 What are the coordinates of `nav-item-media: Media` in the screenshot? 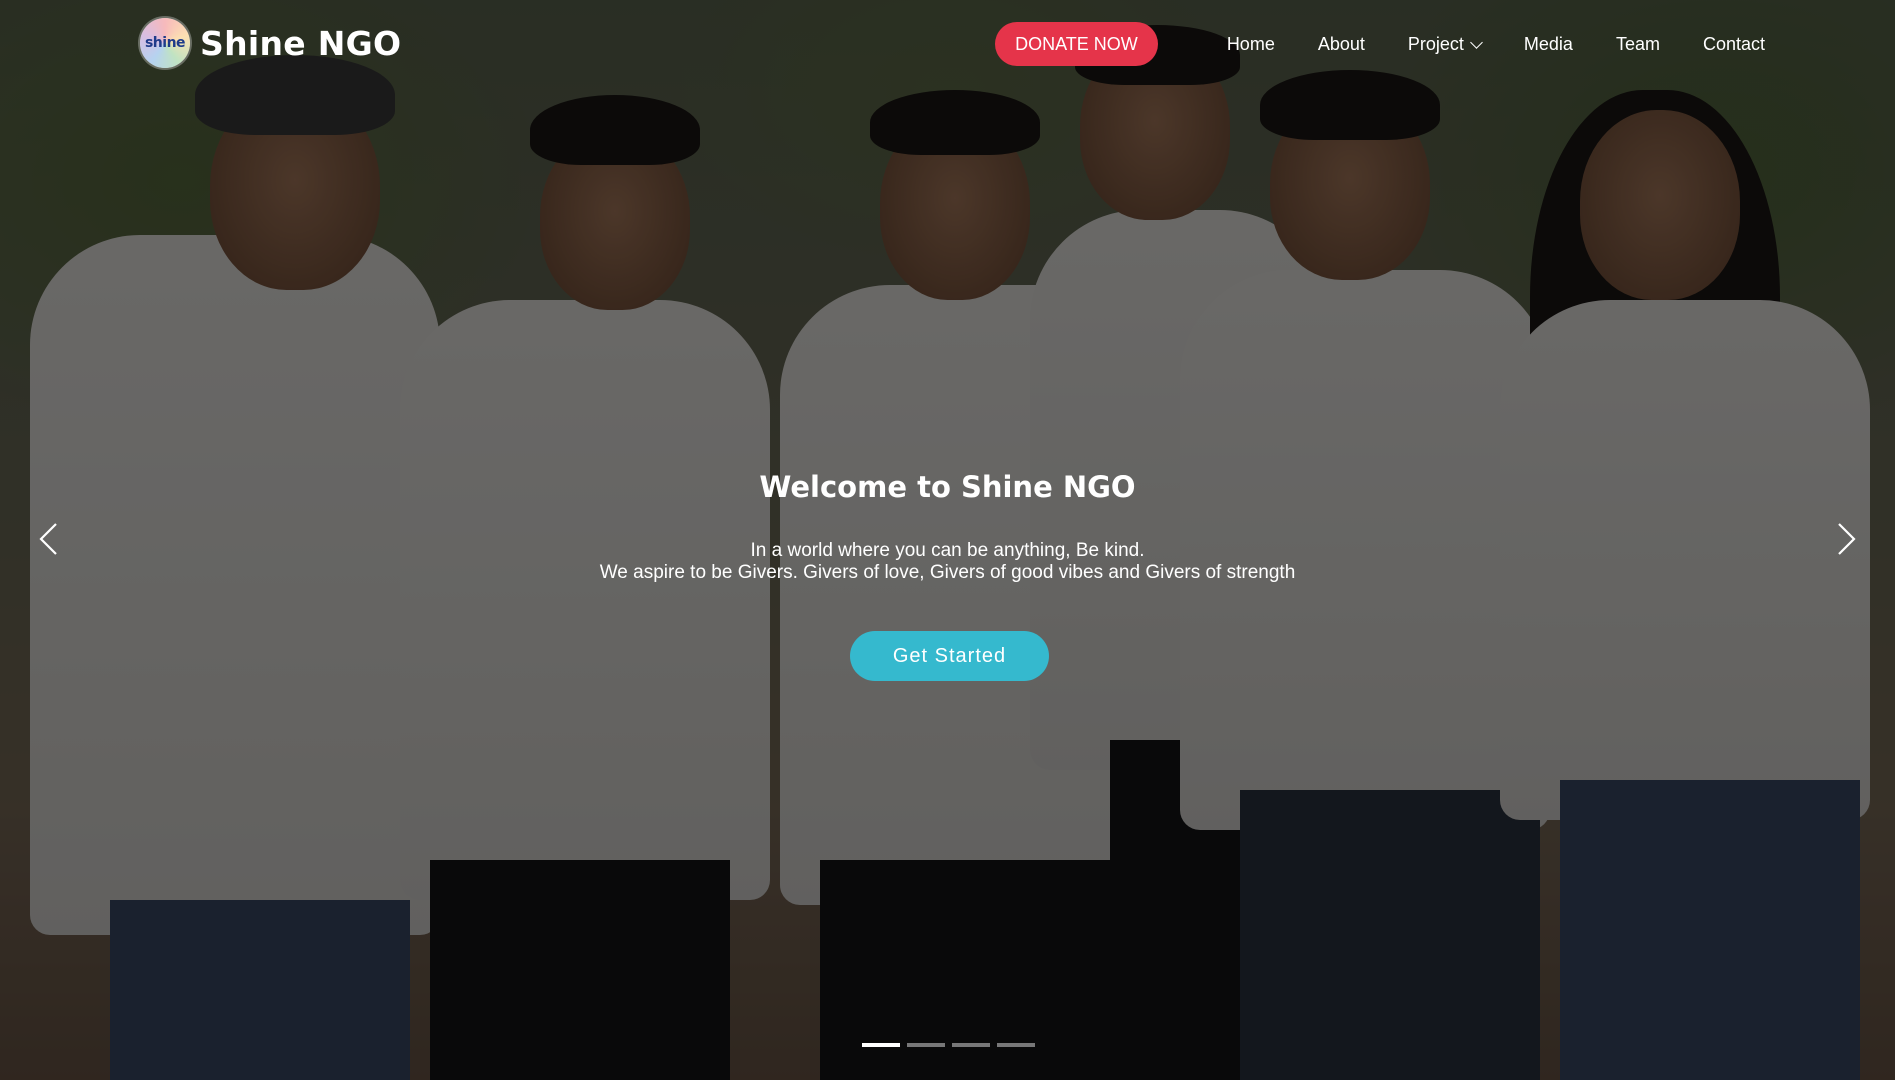 It's located at (1548, 44).